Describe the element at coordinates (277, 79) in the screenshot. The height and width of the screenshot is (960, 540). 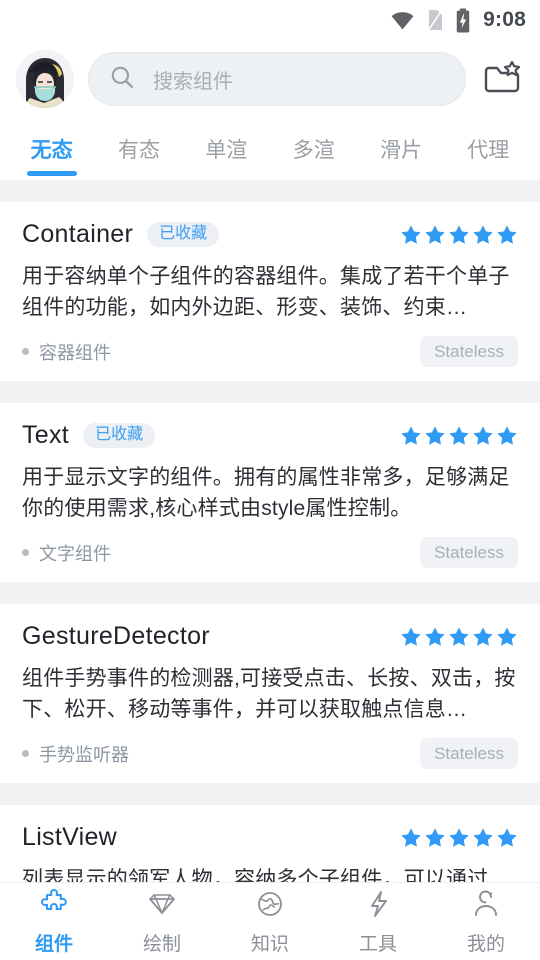
I see `search-input: 搜索组件` at that location.